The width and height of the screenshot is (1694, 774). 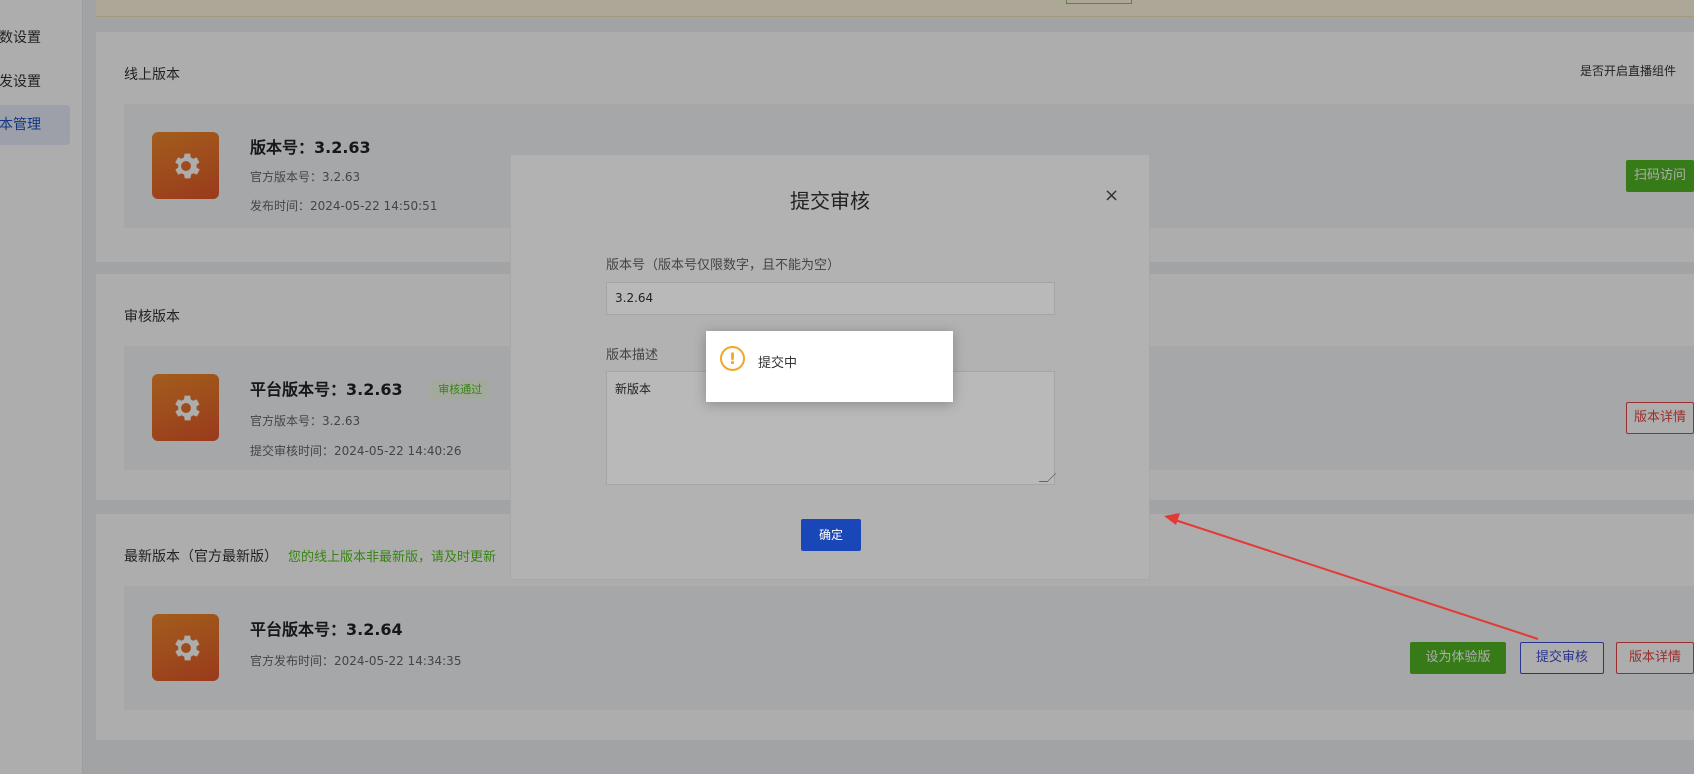 What do you see at coordinates (633, 389) in the screenshot?
I see `description-text: 新版本` at bounding box center [633, 389].